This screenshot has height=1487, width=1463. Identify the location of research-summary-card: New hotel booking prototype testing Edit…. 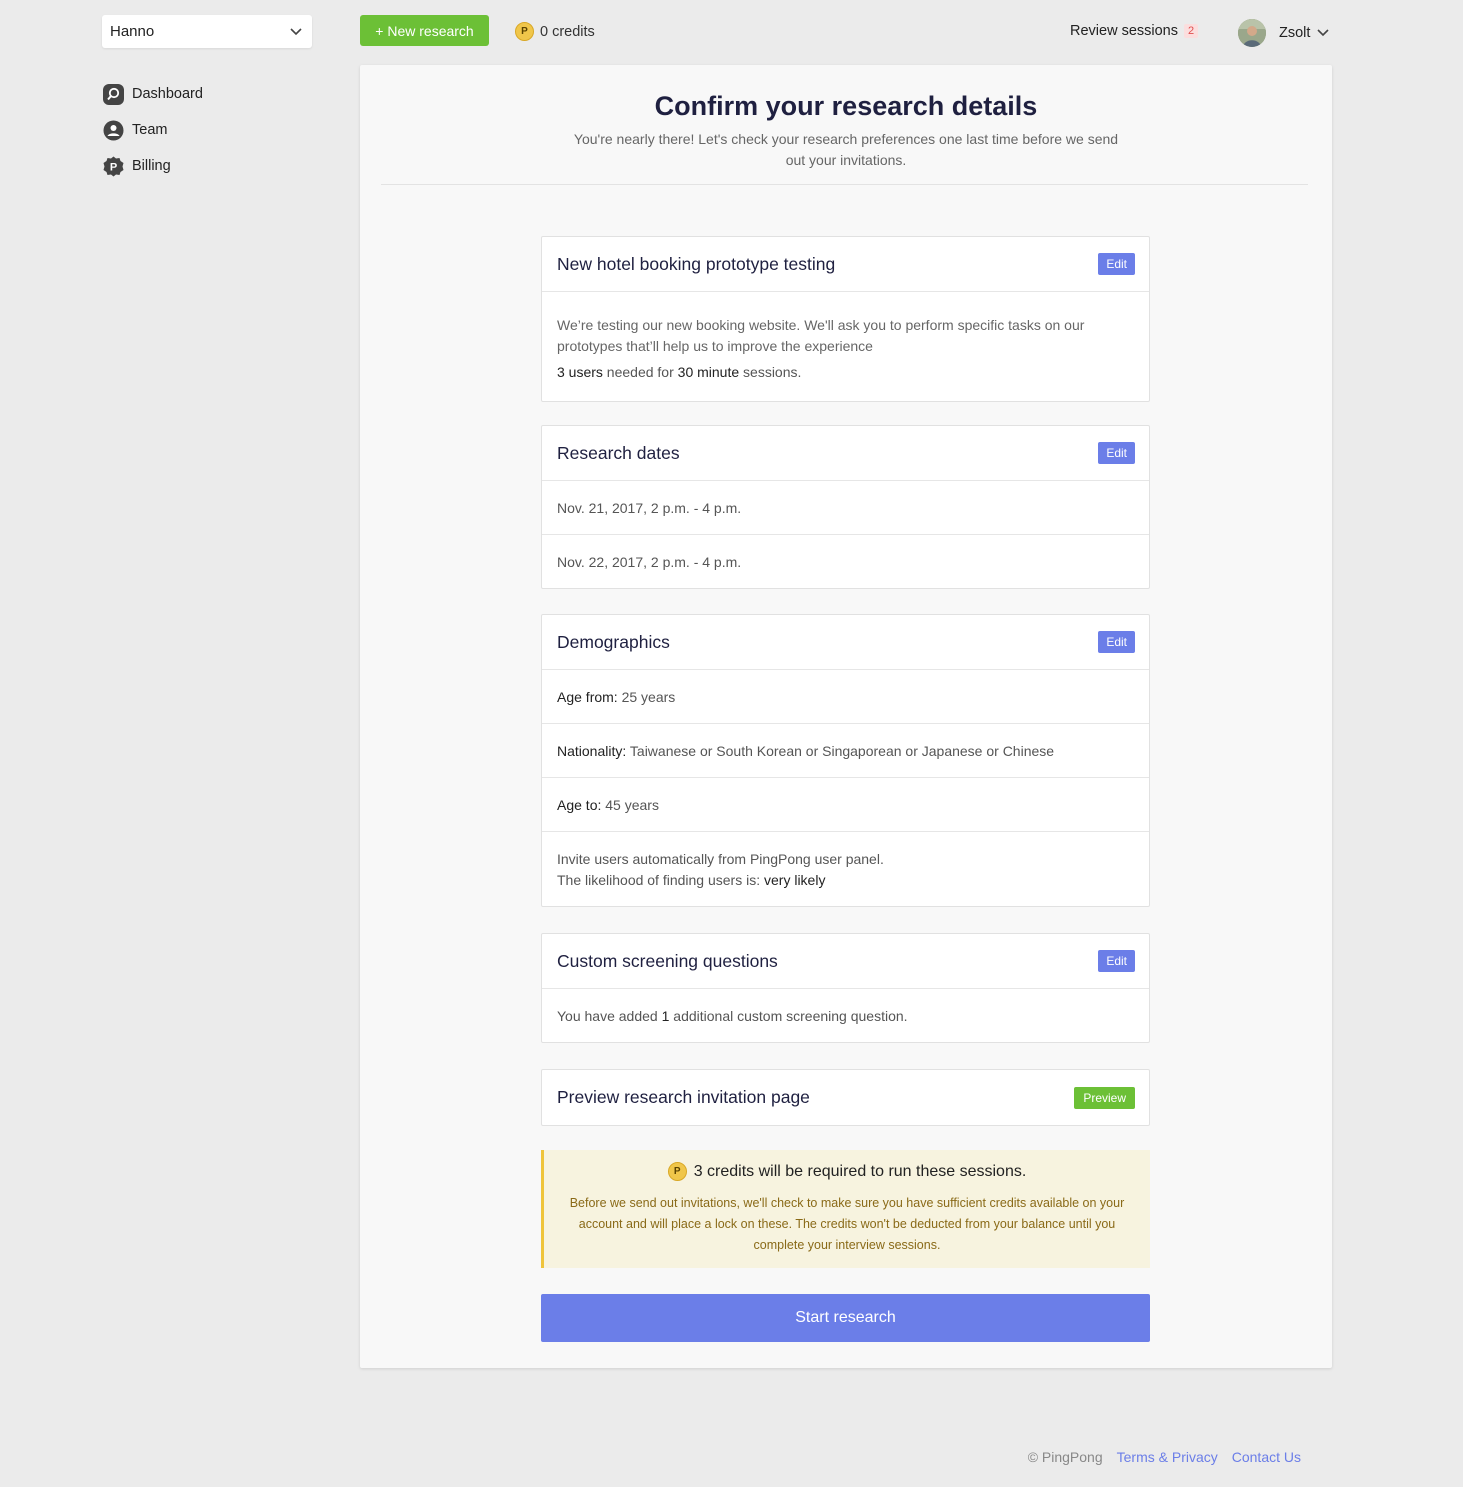
(845, 319).